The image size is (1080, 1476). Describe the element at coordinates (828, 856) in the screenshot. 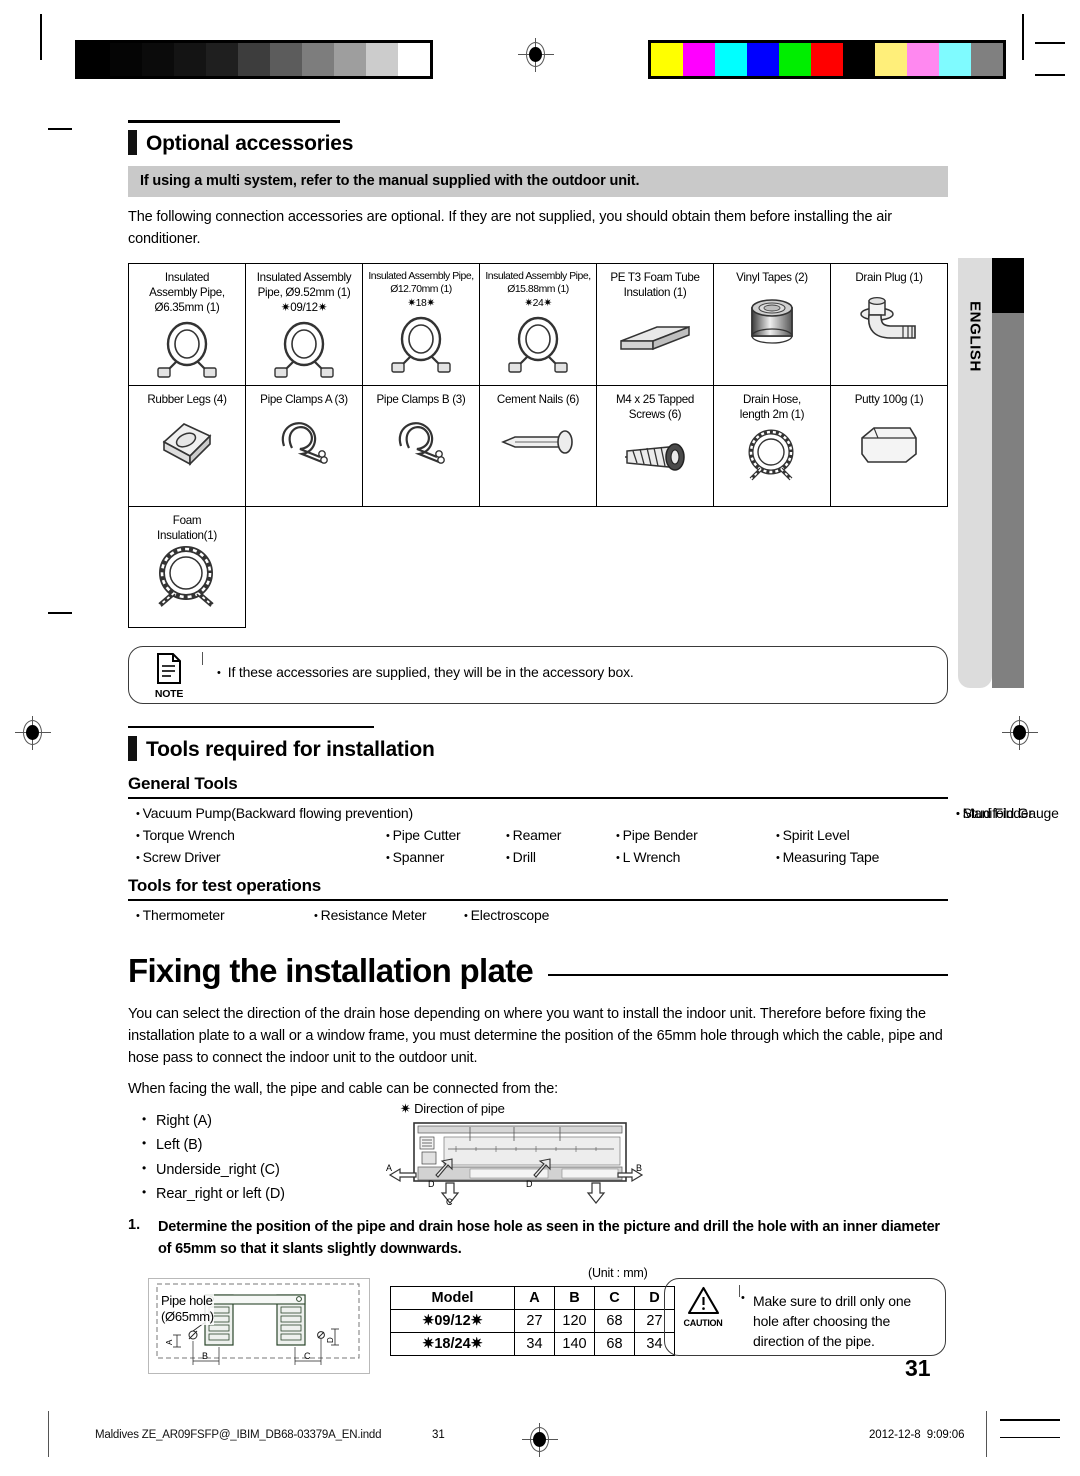

I see `tool-item: • Measuring Tape` at that location.